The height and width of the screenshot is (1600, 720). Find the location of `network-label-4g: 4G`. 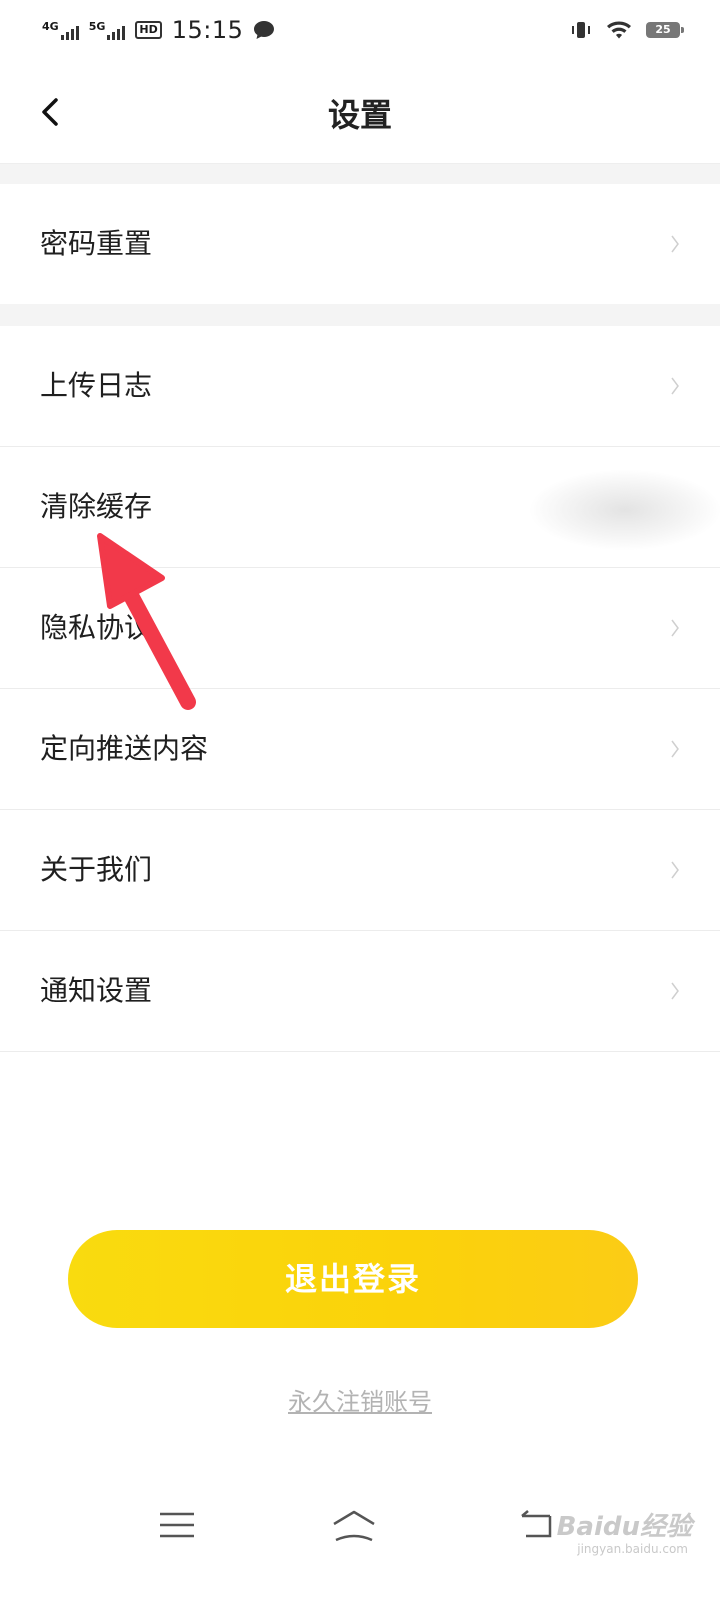

network-label-4g: 4G is located at coordinates (50, 26).